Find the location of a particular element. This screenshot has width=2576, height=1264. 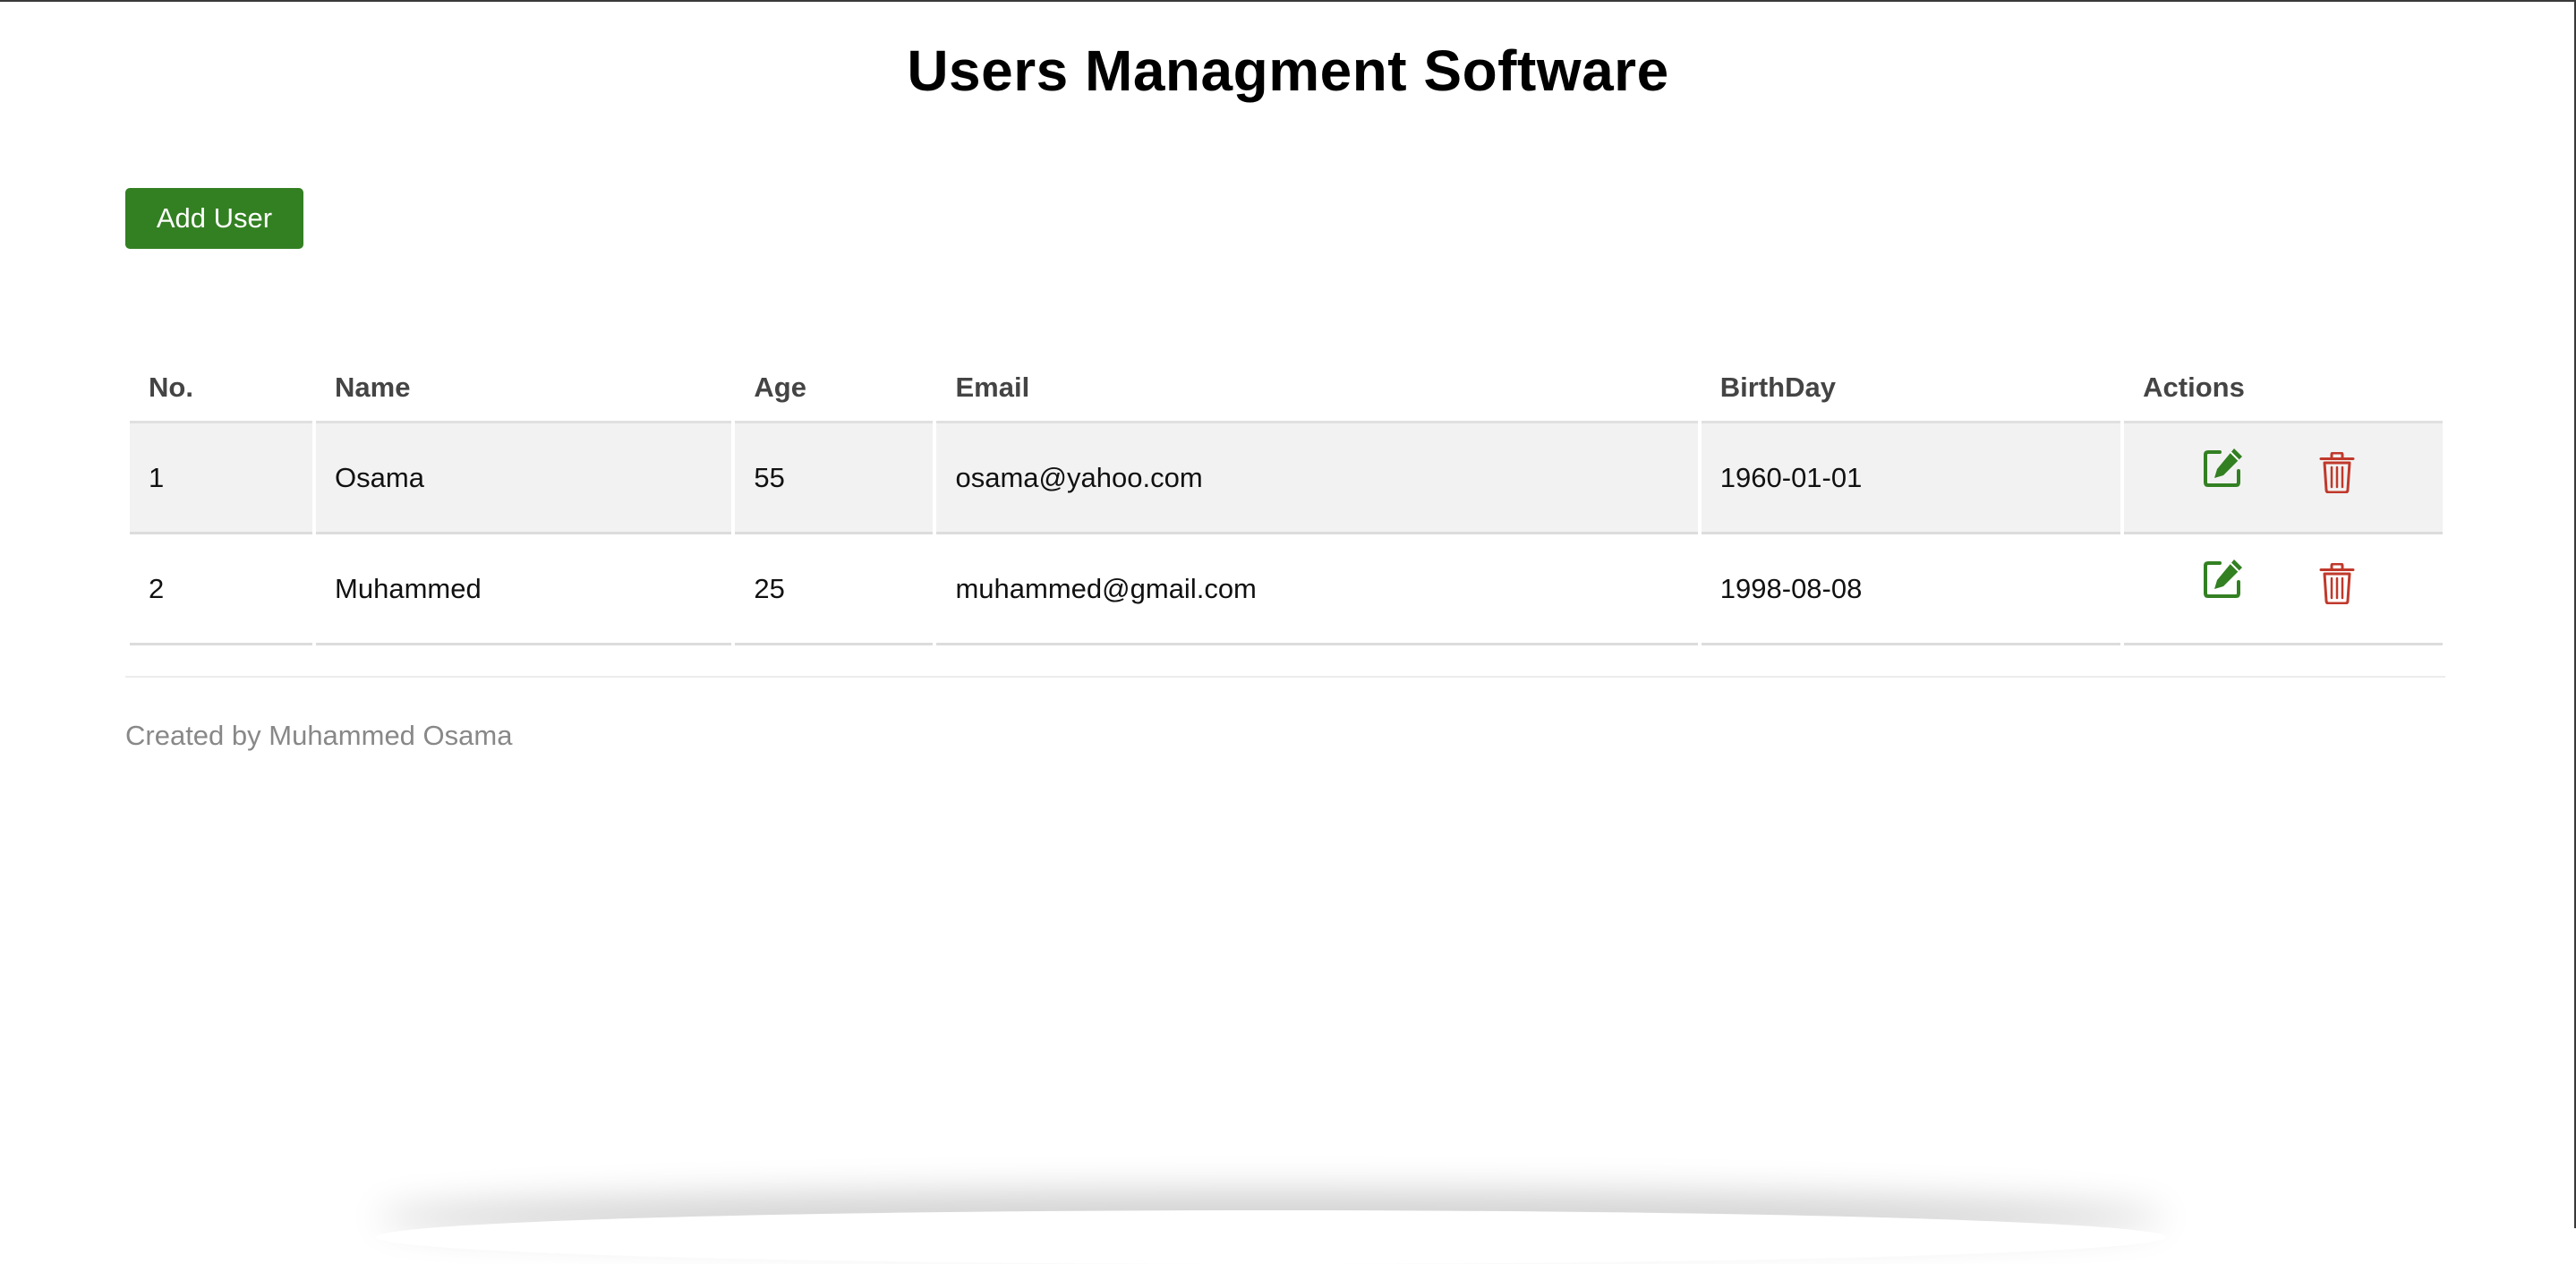

page-title: Users Managment Software is located at coordinates (1288, 70).